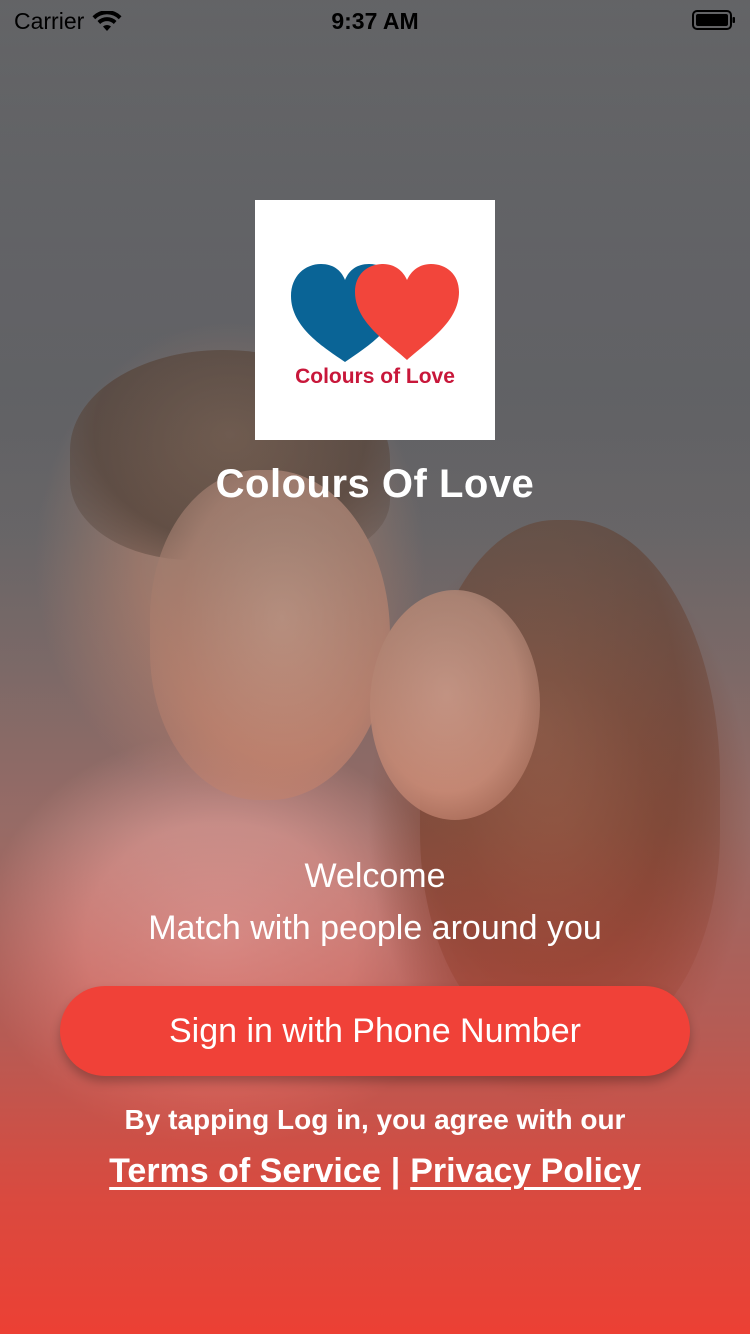  What do you see at coordinates (375, 928) in the screenshot?
I see `welcome-subtitle: Match with people around you` at bounding box center [375, 928].